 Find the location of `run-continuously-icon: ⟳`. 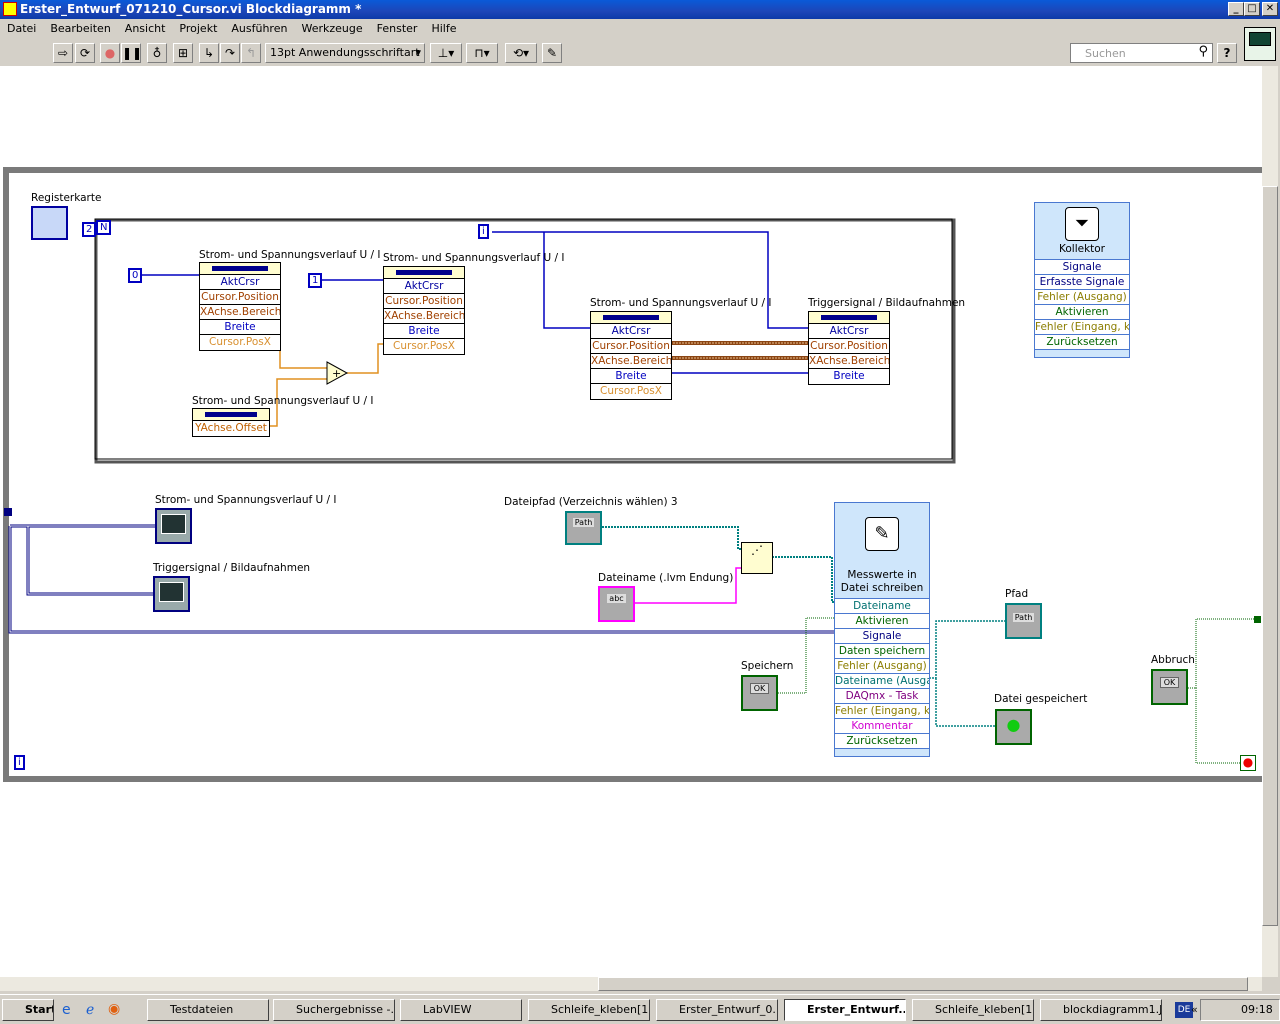

run-continuously-icon: ⟳ is located at coordinates (85, 53).